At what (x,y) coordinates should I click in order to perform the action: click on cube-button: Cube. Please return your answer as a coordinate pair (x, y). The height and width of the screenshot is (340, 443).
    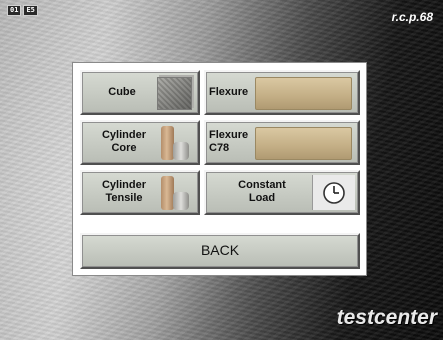
    Looking at the image, I should click on (140, 92).